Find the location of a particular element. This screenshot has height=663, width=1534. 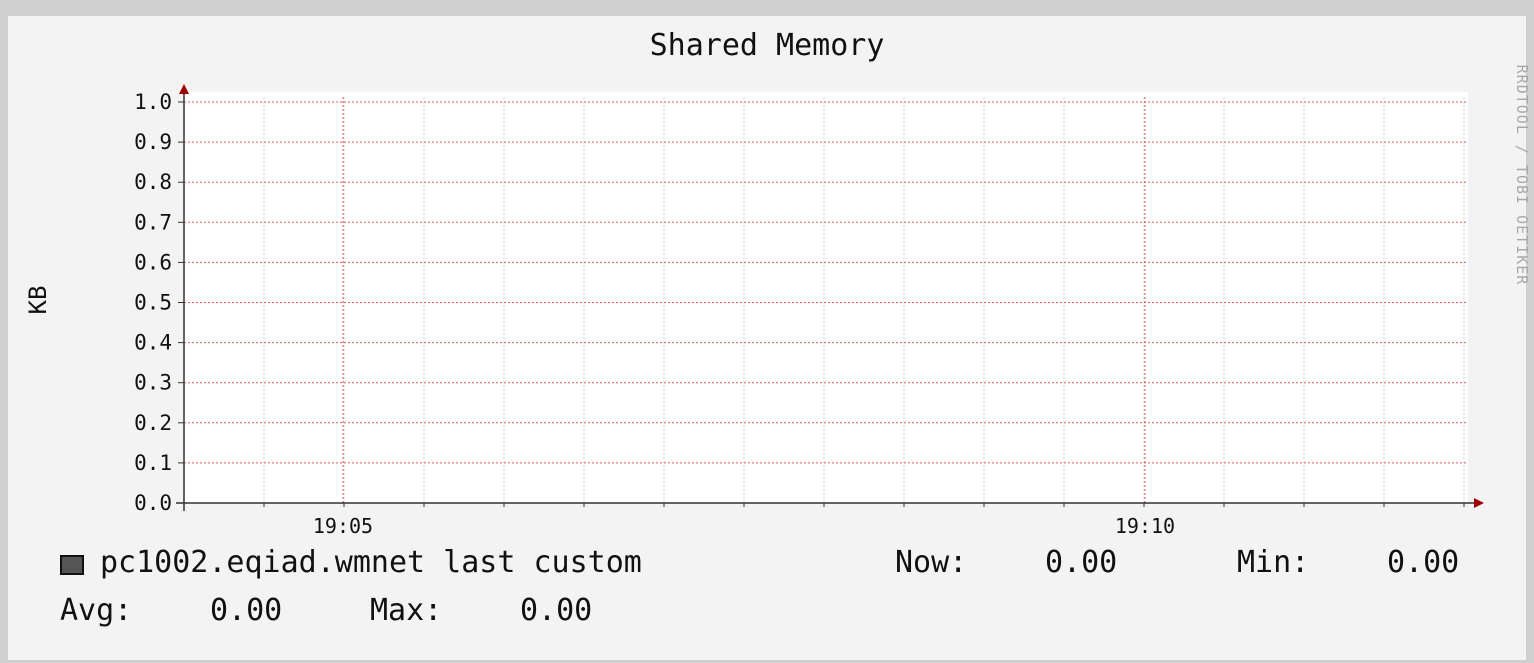

y-tick-label: 0.8 is located at coordinates (153, 182).